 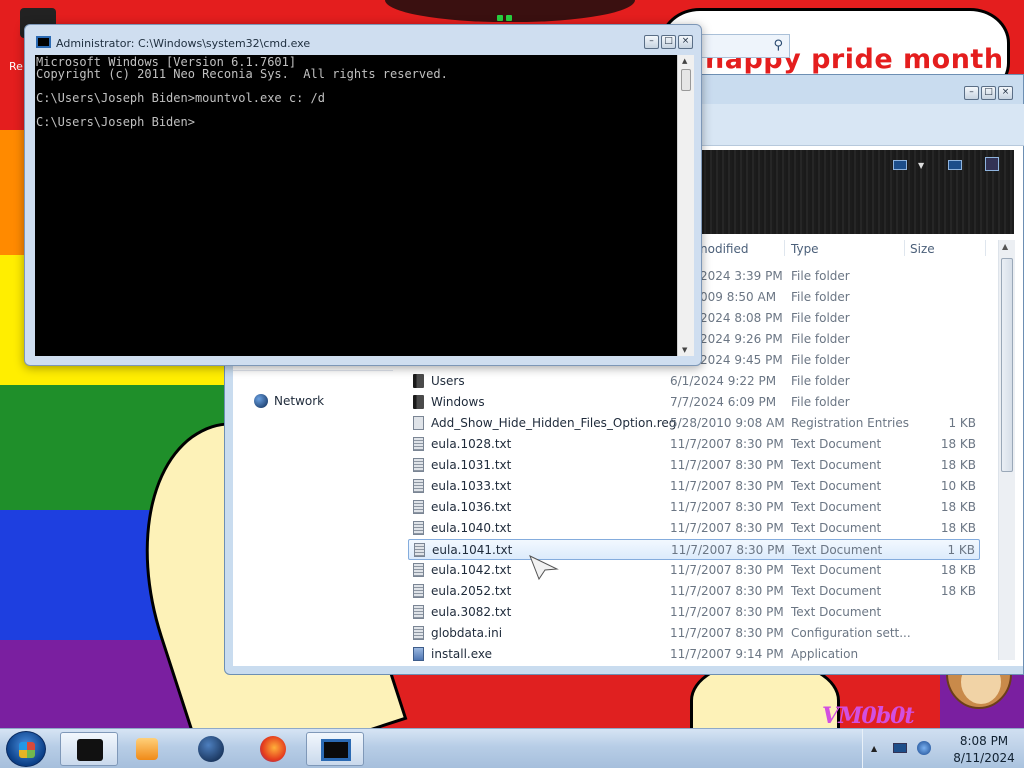 I want to click on search-icon: ⚲, so click(x=778, y=45).